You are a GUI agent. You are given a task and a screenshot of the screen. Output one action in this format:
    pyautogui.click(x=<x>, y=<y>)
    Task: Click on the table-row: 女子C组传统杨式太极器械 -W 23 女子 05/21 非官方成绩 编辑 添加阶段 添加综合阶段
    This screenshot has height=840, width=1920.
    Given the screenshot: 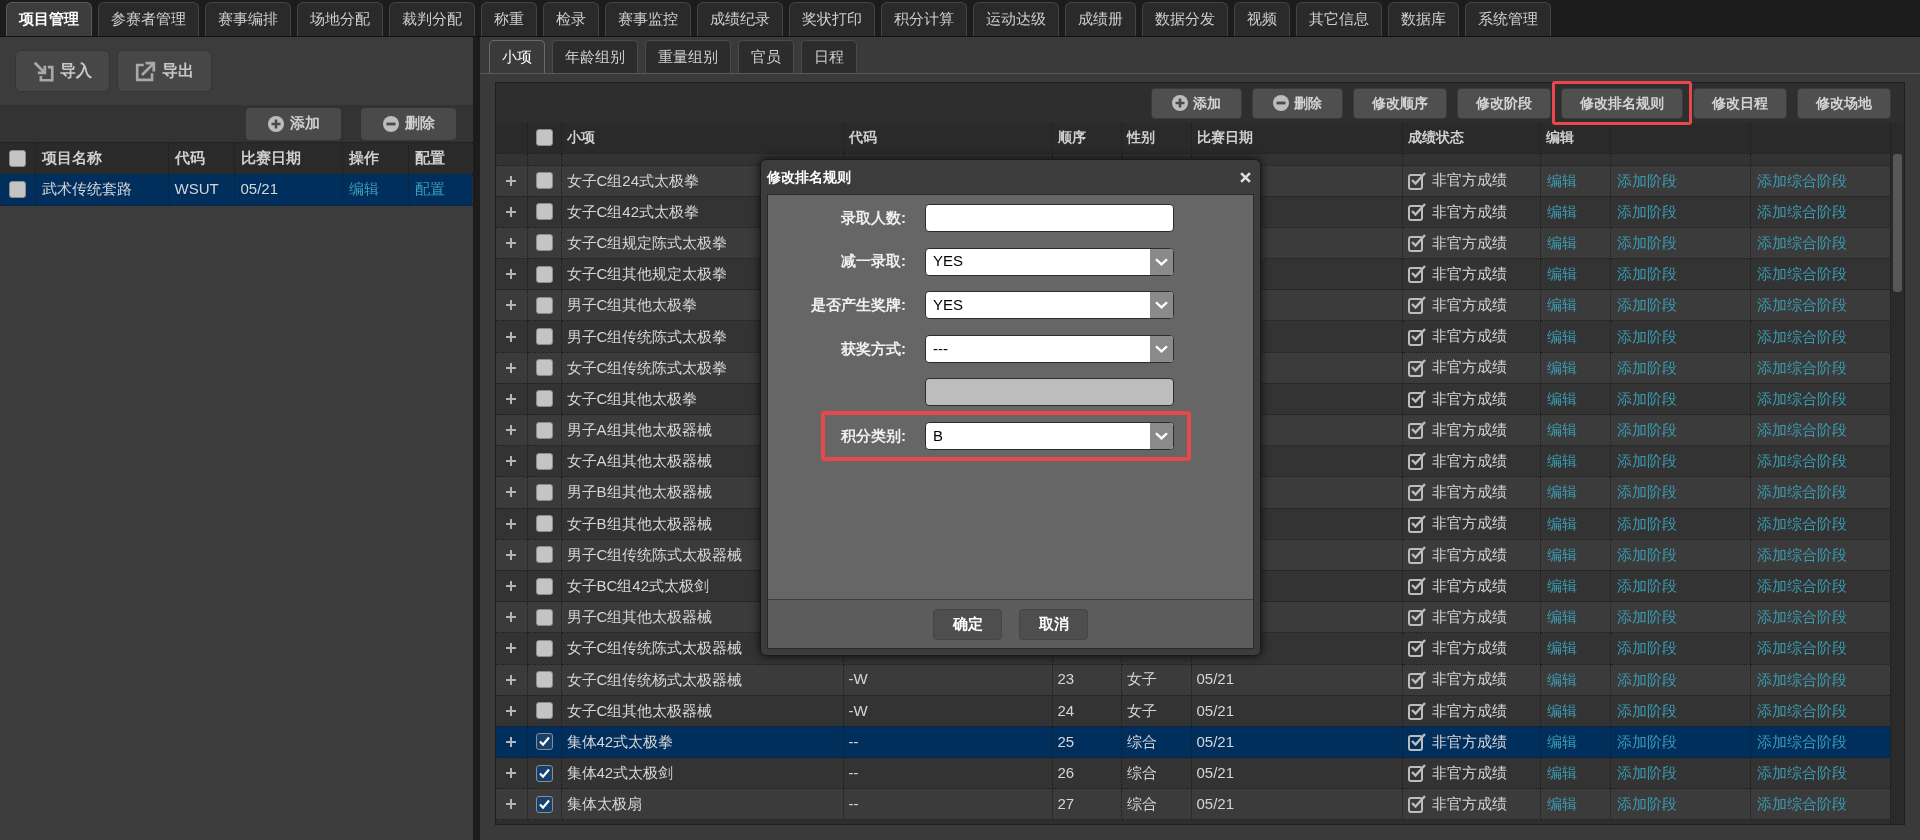 What is the action you would take?
    pyautogui.click(x=1193, y=680)
    